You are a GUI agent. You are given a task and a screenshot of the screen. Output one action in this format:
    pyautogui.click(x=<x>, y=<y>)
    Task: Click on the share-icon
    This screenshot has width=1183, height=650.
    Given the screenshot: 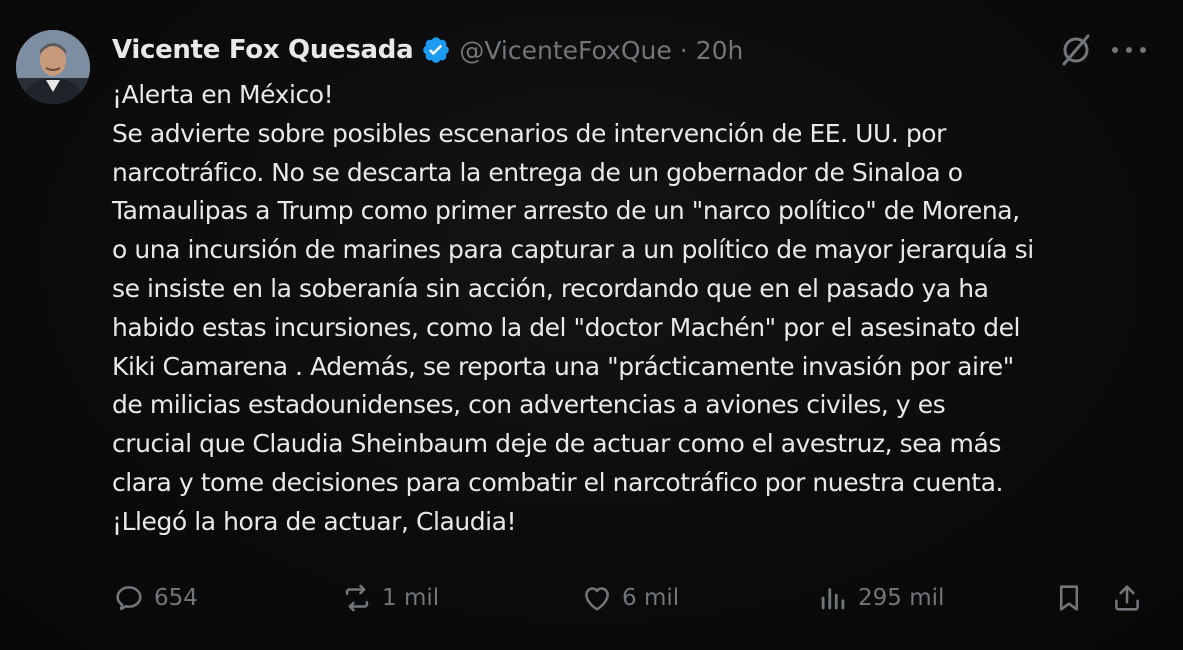 What is the action you would take?
    pyautogui.click(x=1127, y=598)
    